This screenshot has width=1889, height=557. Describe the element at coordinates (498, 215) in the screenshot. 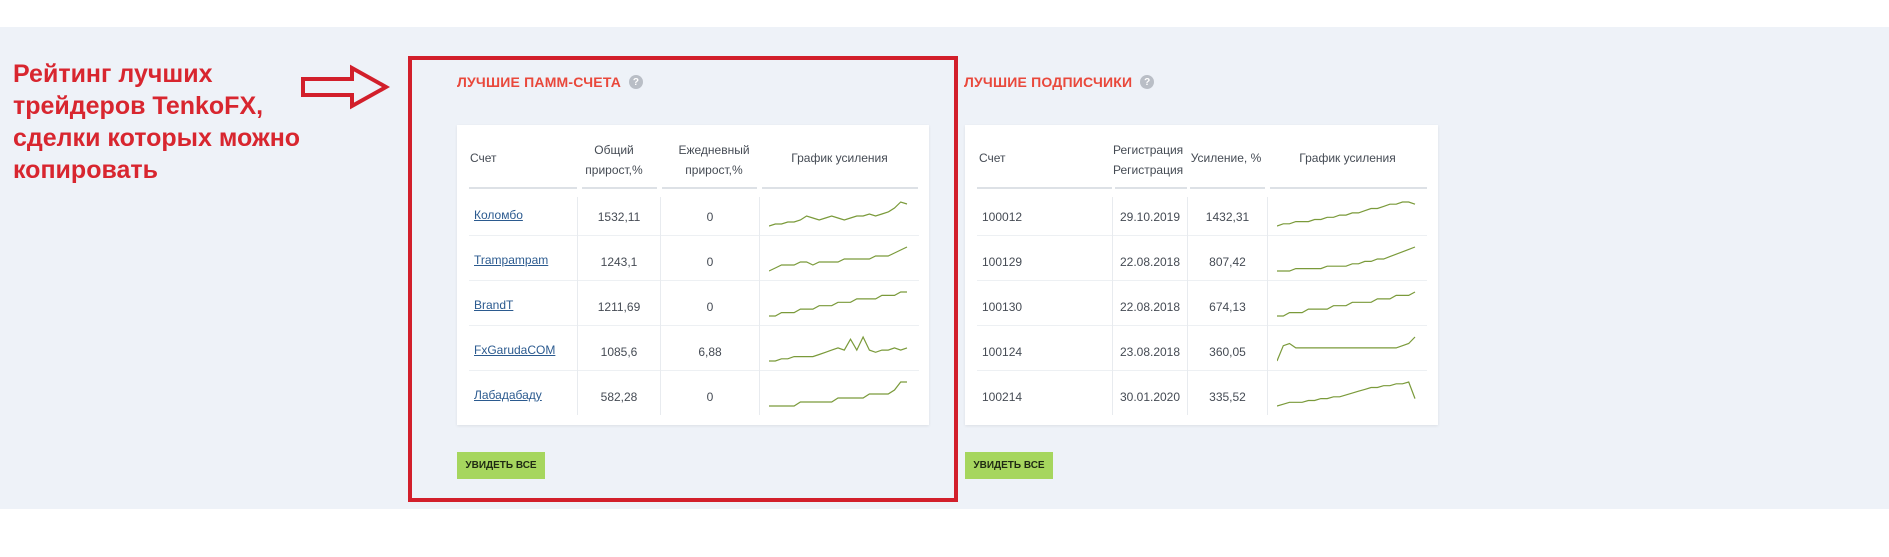

I see `account-link: Коломбо` at that location.